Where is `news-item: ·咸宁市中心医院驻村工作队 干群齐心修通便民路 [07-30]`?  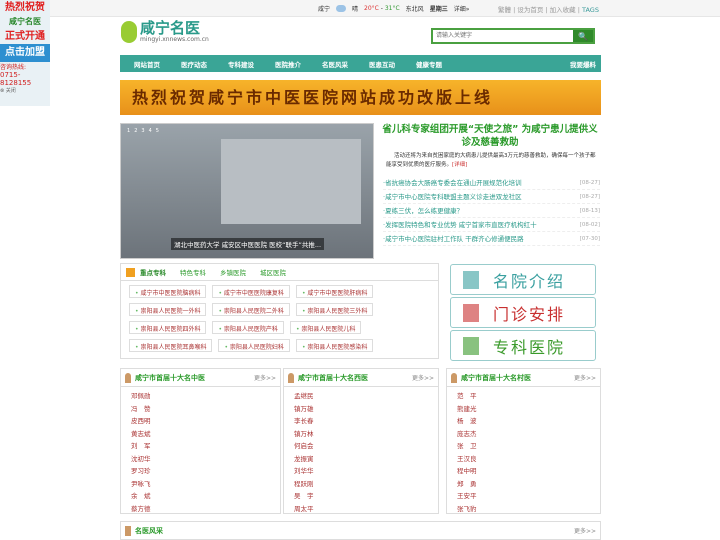 news-item: ·咸宁市中心医院驻村工作队 干群齐心修通便民路 [07-30] is located at coordinates (491, 239).